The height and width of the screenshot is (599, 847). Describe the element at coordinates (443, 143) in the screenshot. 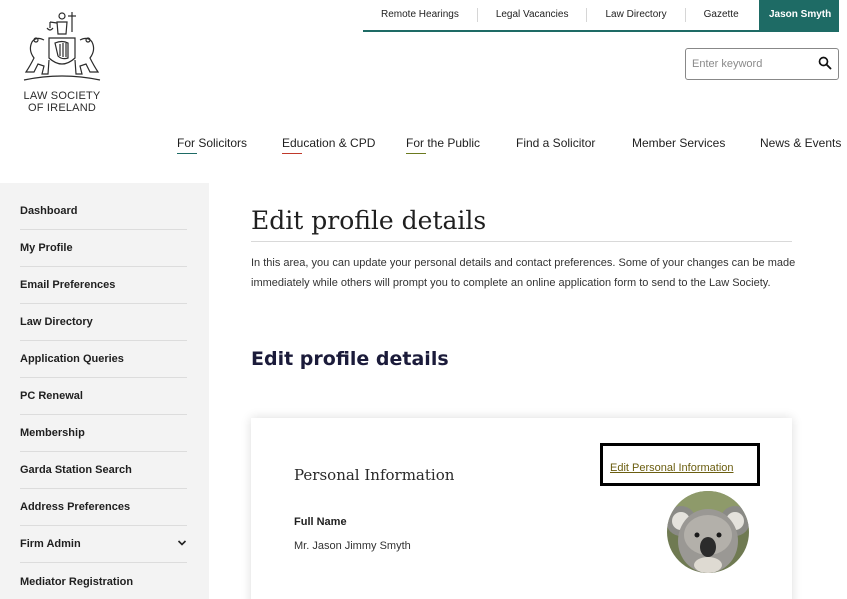

I see `nav-label: For the Public` at that location.